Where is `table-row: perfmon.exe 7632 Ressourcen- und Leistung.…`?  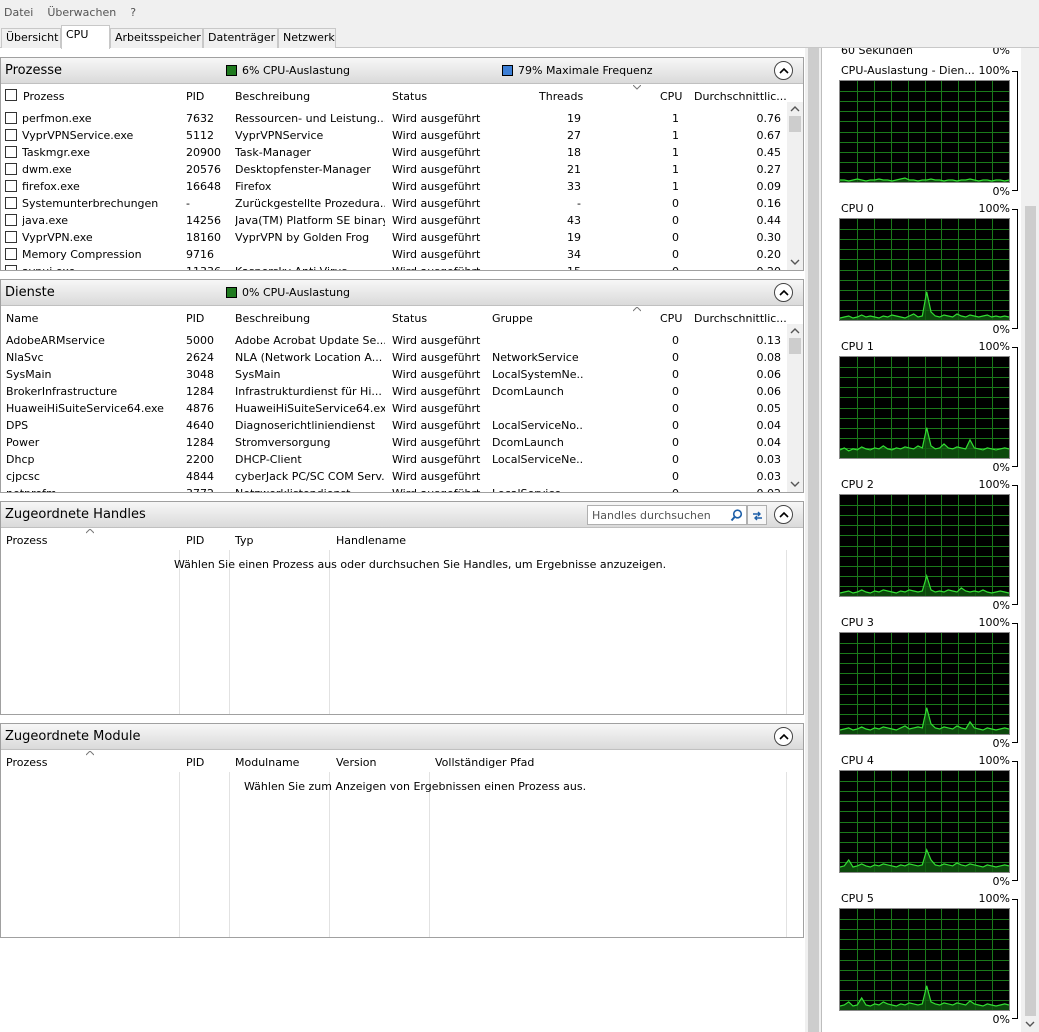 table-row: perfmon.exe 7632 Ressourcen- und Leistung.… is located at coordinates (394, 118).